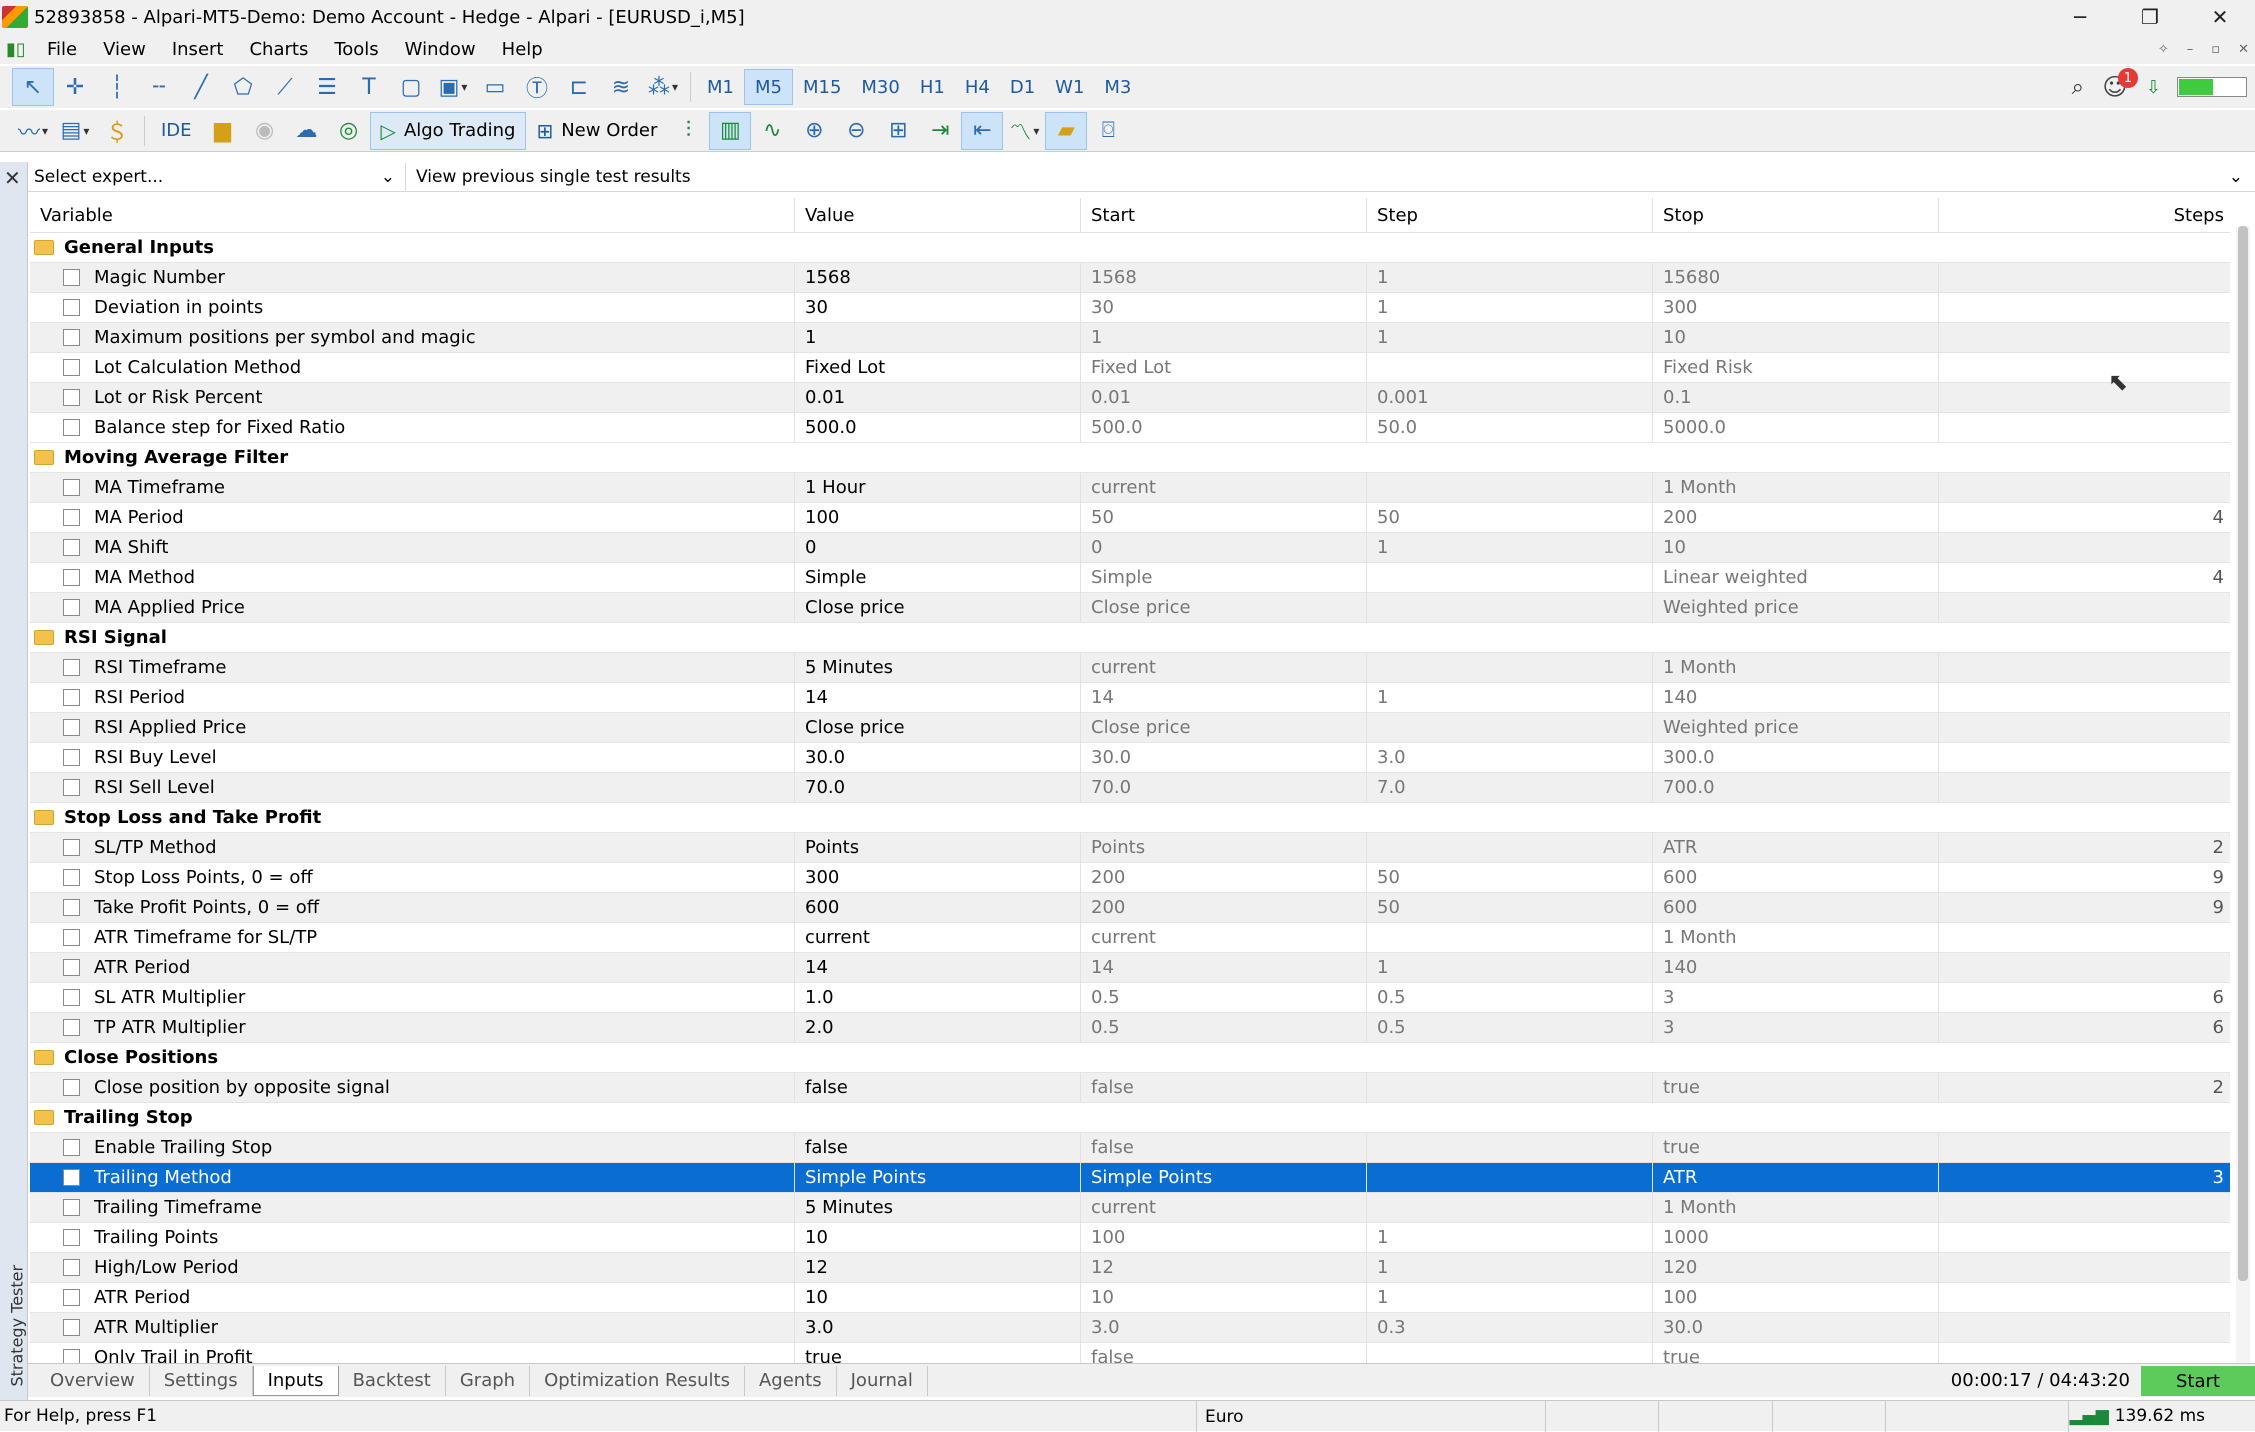 This screenshot has width=2255, height=1432. What do you see at coordinates (1130, 1267) in the screenshot?
I see `table-row: High/Low Period 12 12 1 120` at bounding box center [1130, 1267].